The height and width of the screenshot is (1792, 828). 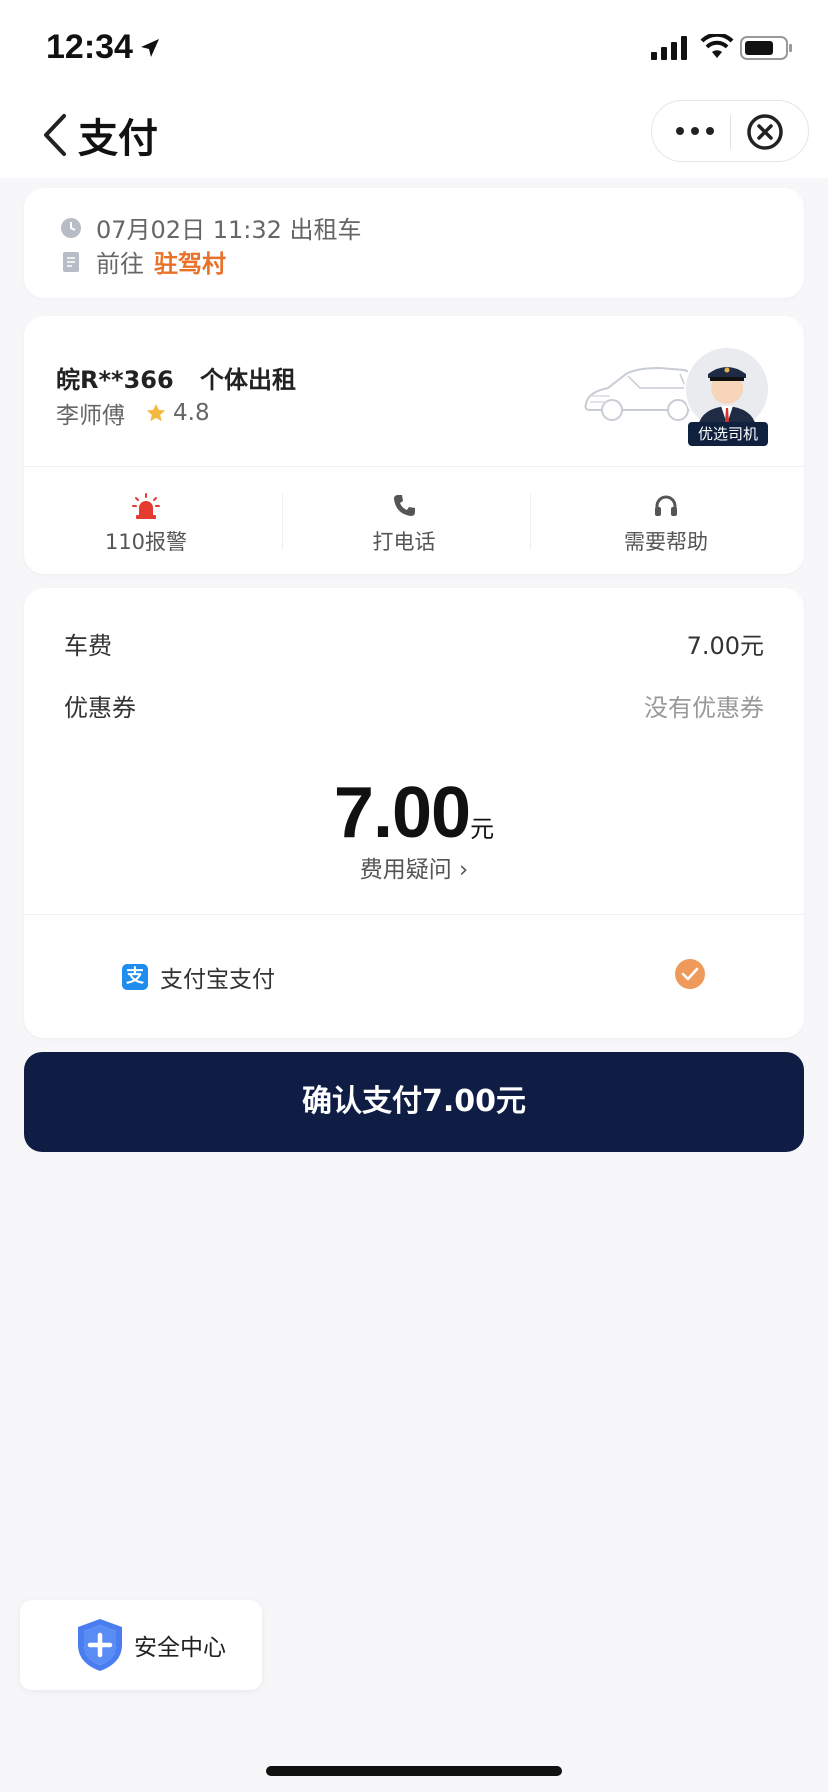 I want to click on safety-center-label: 安全中心, so click(x=180, y=1648).